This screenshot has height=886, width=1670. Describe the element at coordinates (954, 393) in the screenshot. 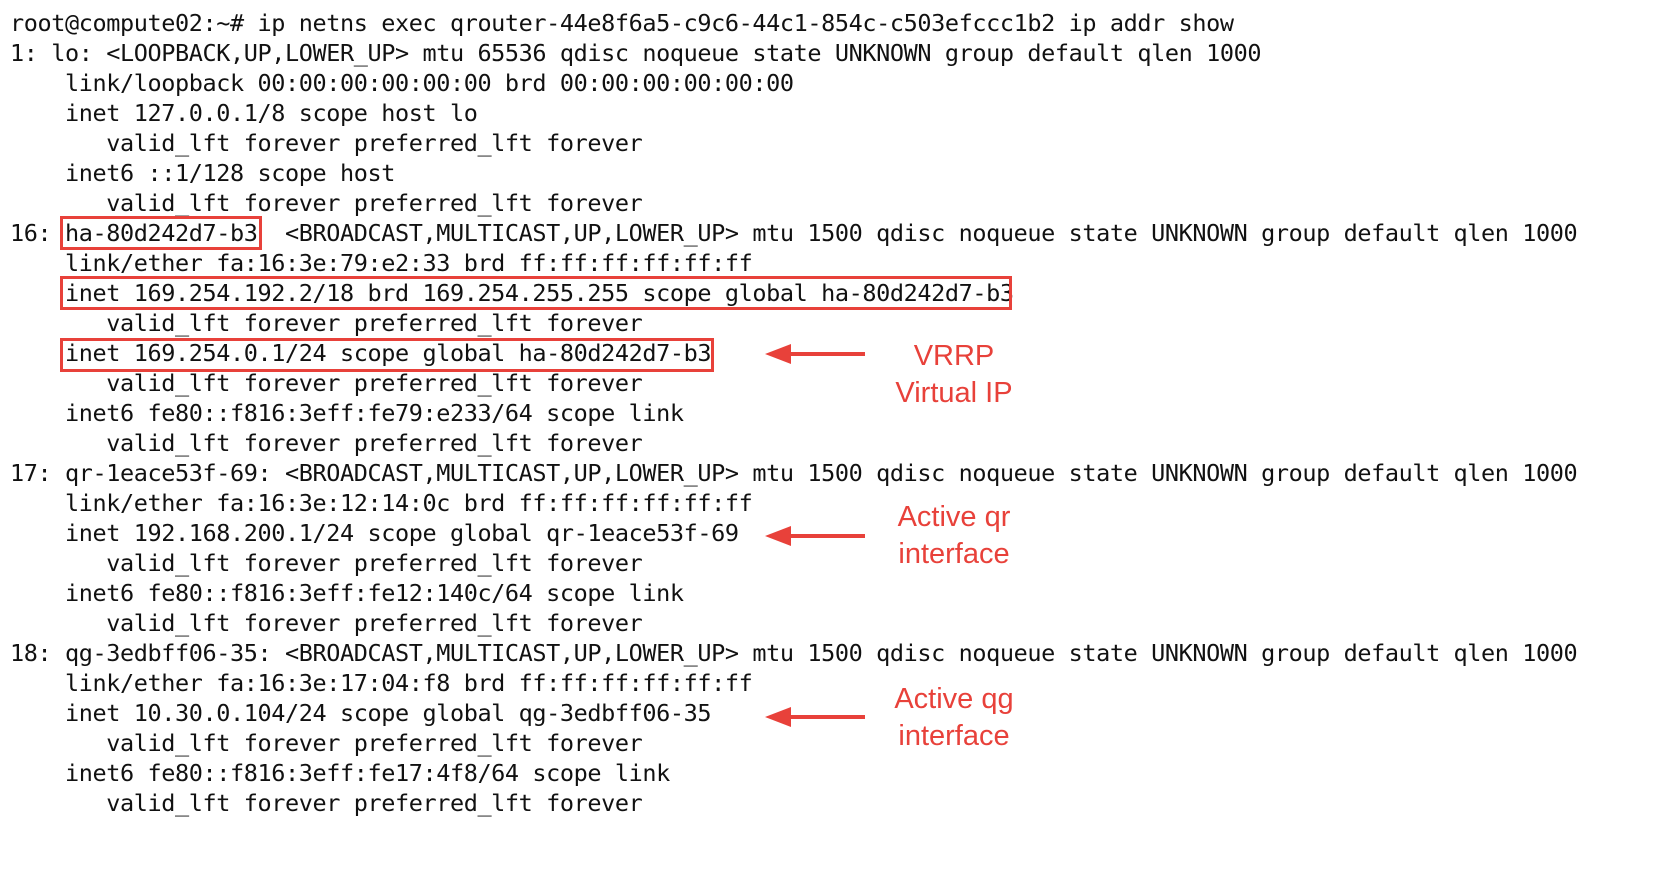

I see `annotation-line: Virtual IP` at that location.